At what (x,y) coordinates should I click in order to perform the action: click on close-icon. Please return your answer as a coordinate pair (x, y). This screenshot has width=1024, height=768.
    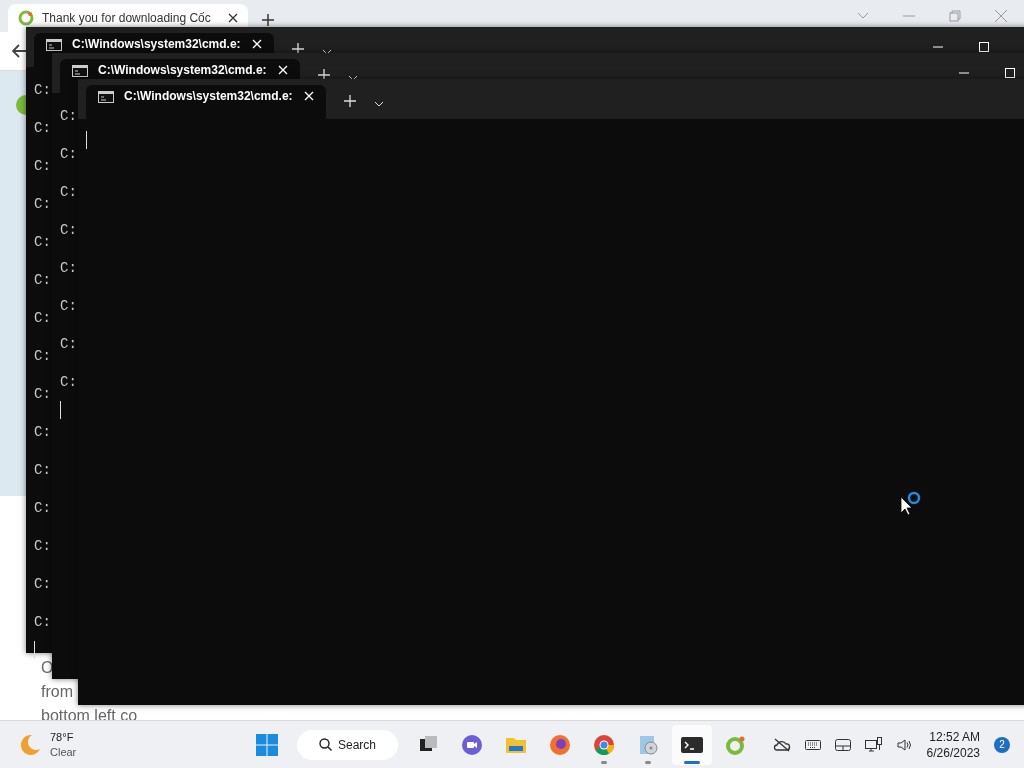
    Looking at the image, I should click on (233, 18).